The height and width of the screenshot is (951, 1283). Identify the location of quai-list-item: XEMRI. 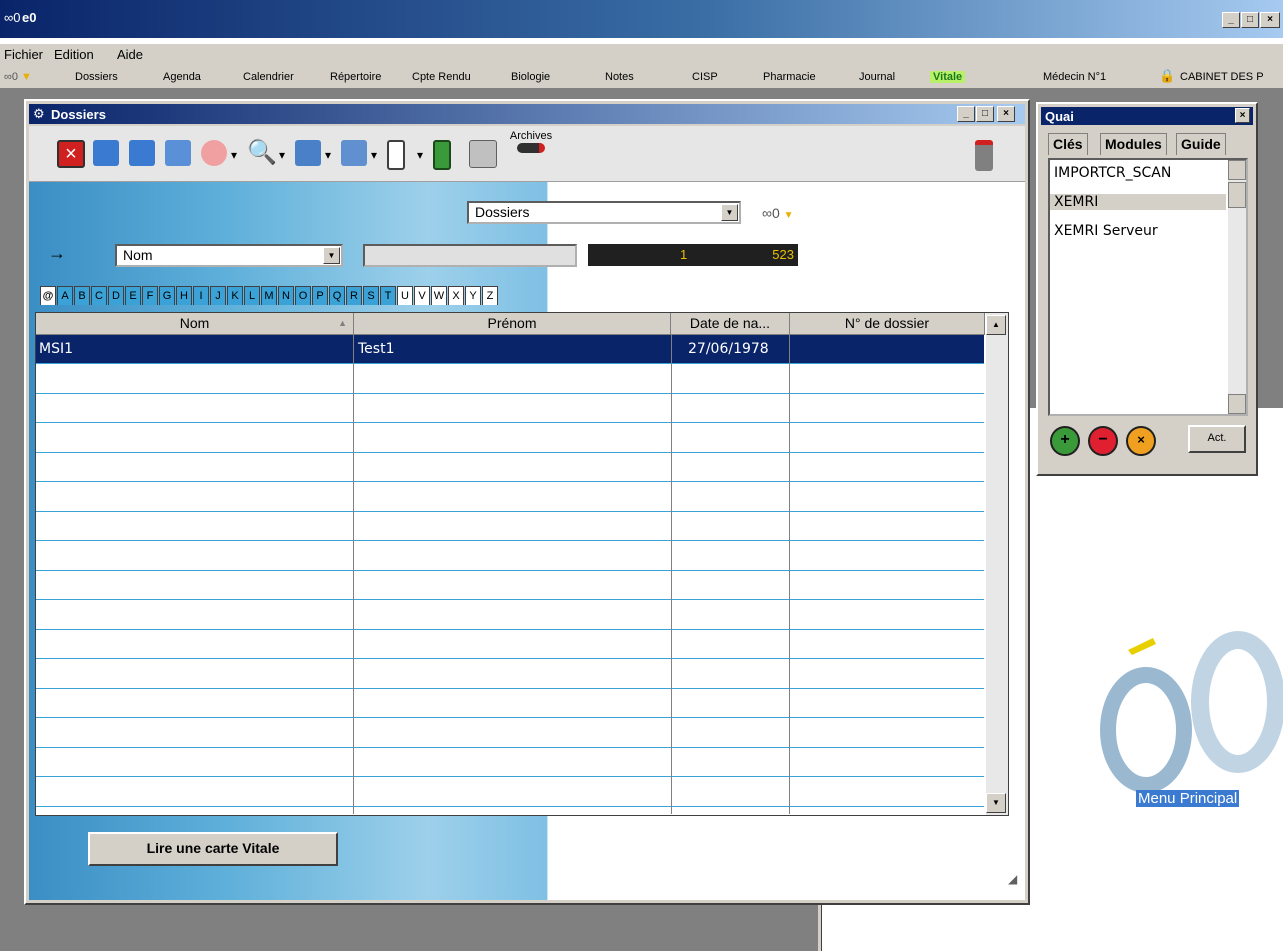
(1138, 202).